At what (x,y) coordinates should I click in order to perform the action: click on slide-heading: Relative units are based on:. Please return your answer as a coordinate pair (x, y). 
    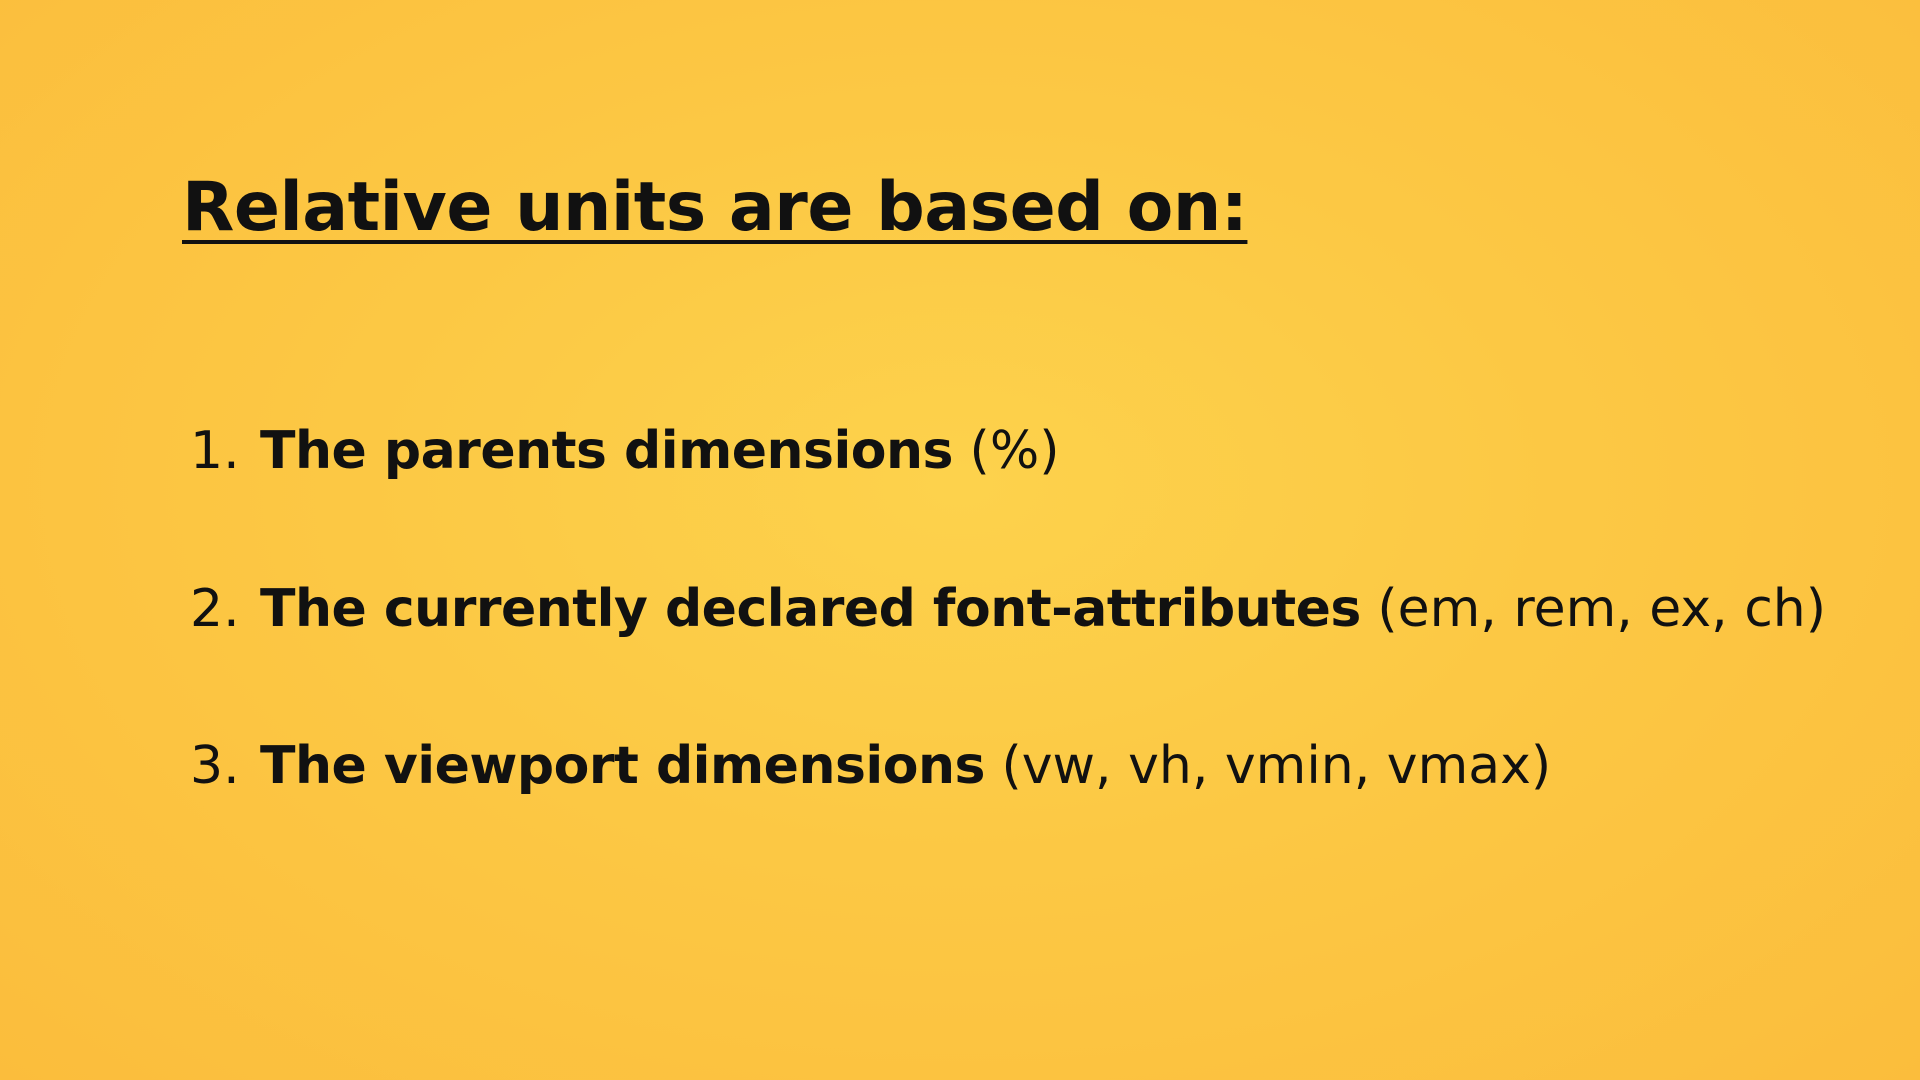
    Looking at the image, I should click on (715, 207).